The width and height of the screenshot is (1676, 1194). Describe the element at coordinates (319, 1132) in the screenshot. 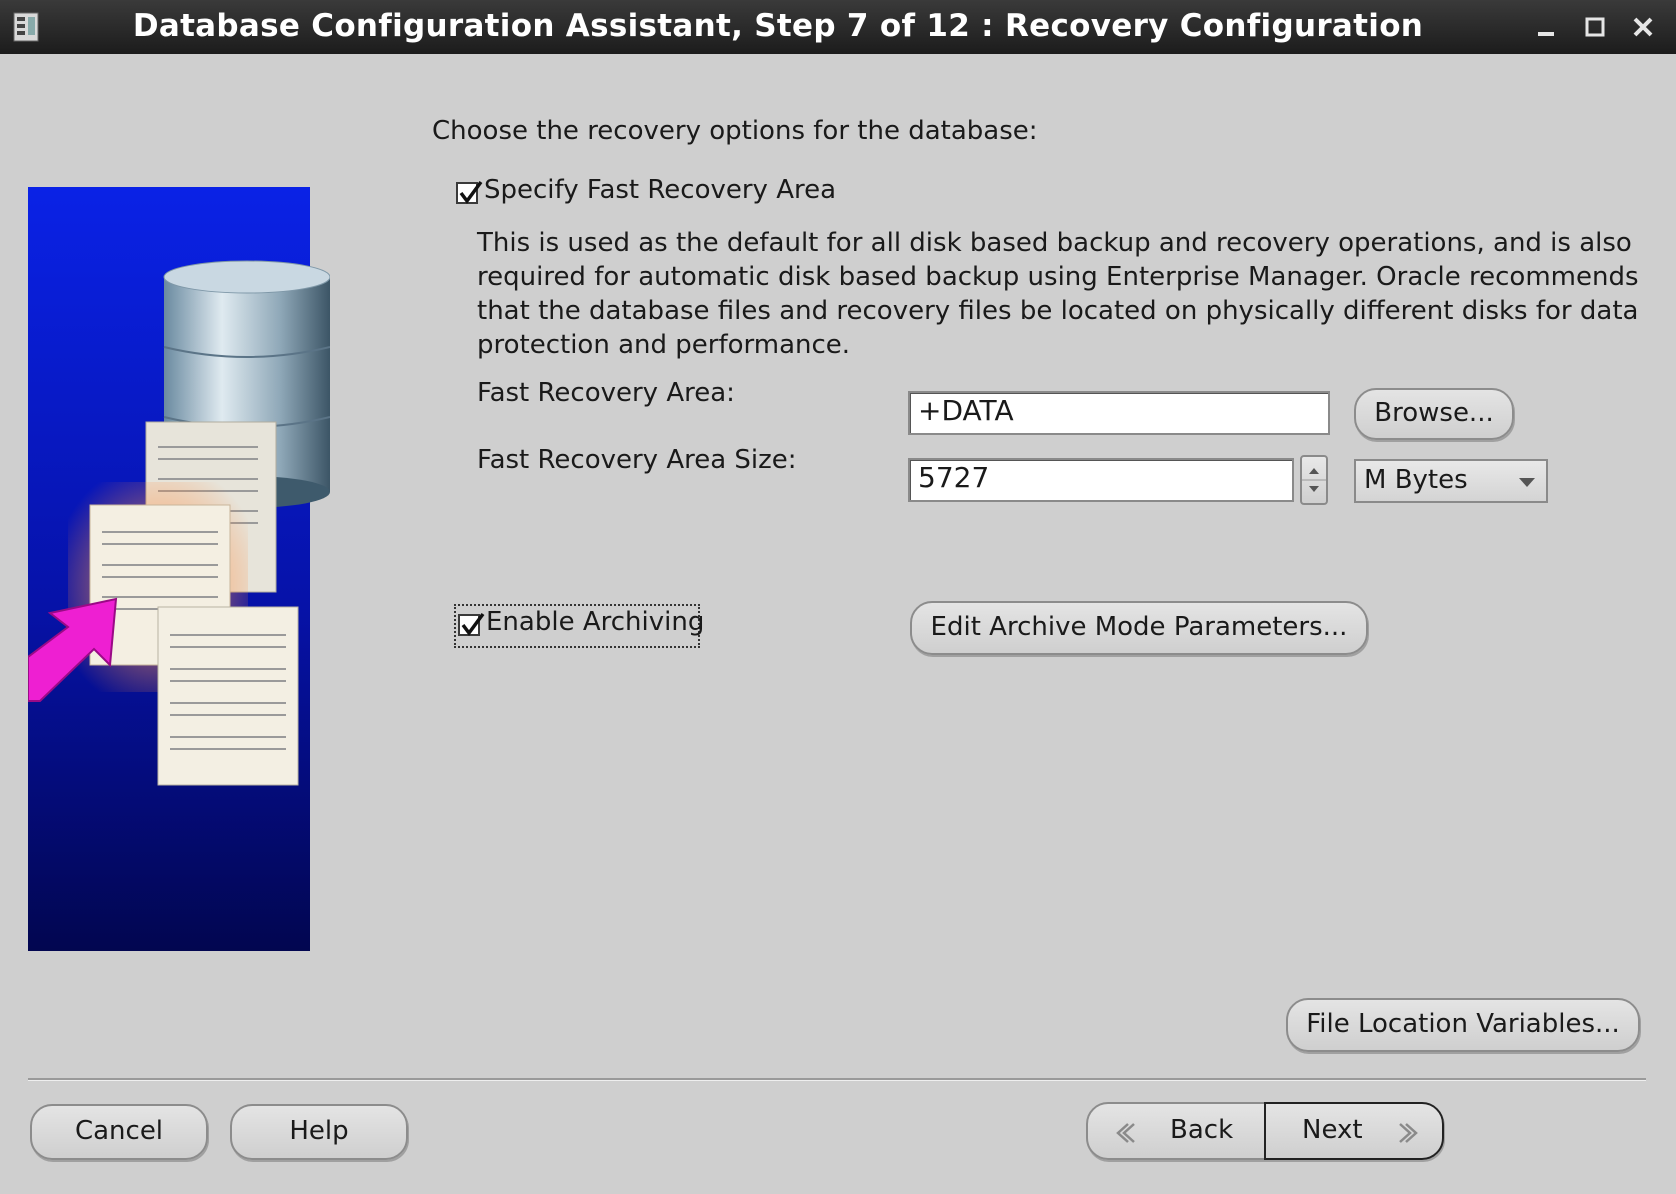

I see `help-button: Help` at that location.